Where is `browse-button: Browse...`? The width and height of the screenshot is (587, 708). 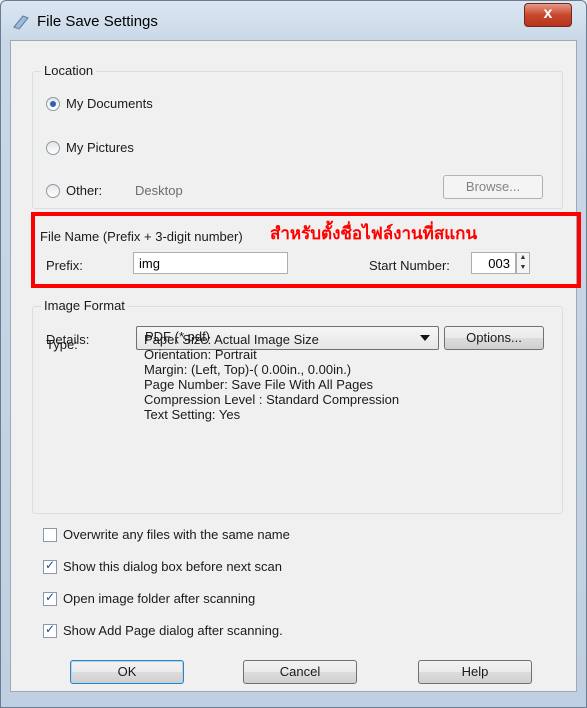
browse-button: Browse... is located at coordinates (493, 187).